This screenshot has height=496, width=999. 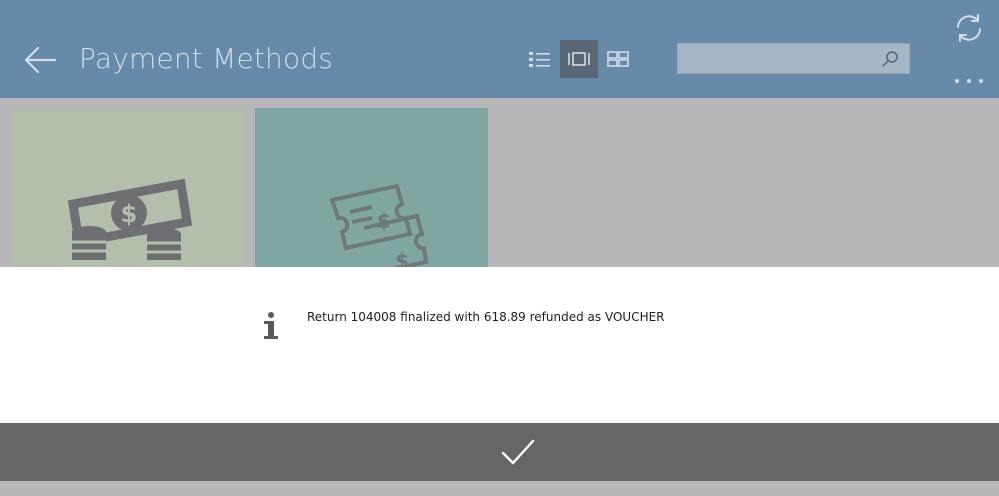 What do you see at coordinates (499, 488) in the screenshot?
I see `bottom-strip` at bounding box center [499, 488].